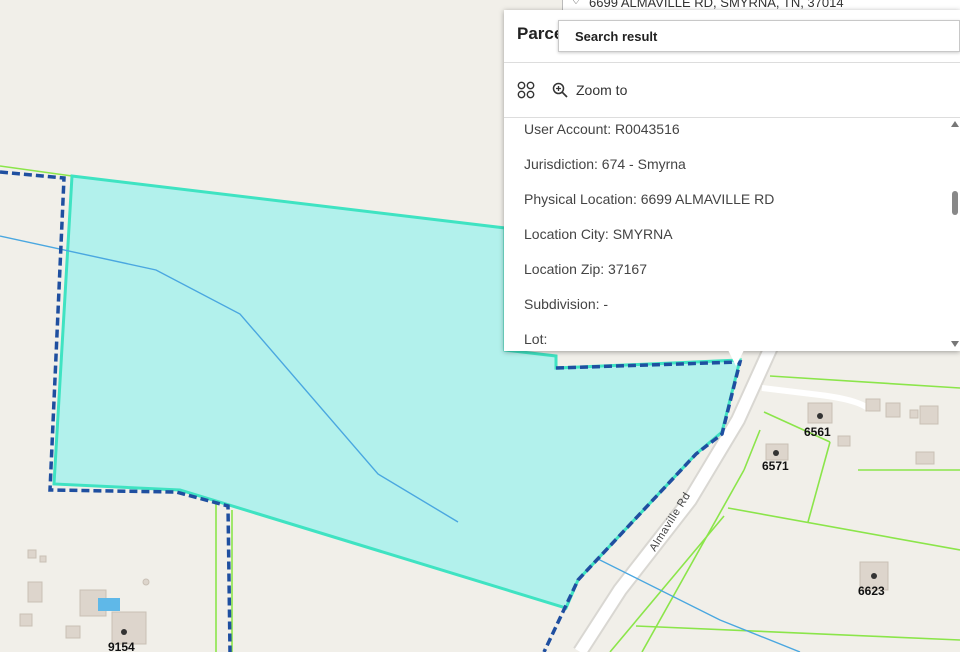  I want to click on search-result-header: Search result, so click(759, 36).